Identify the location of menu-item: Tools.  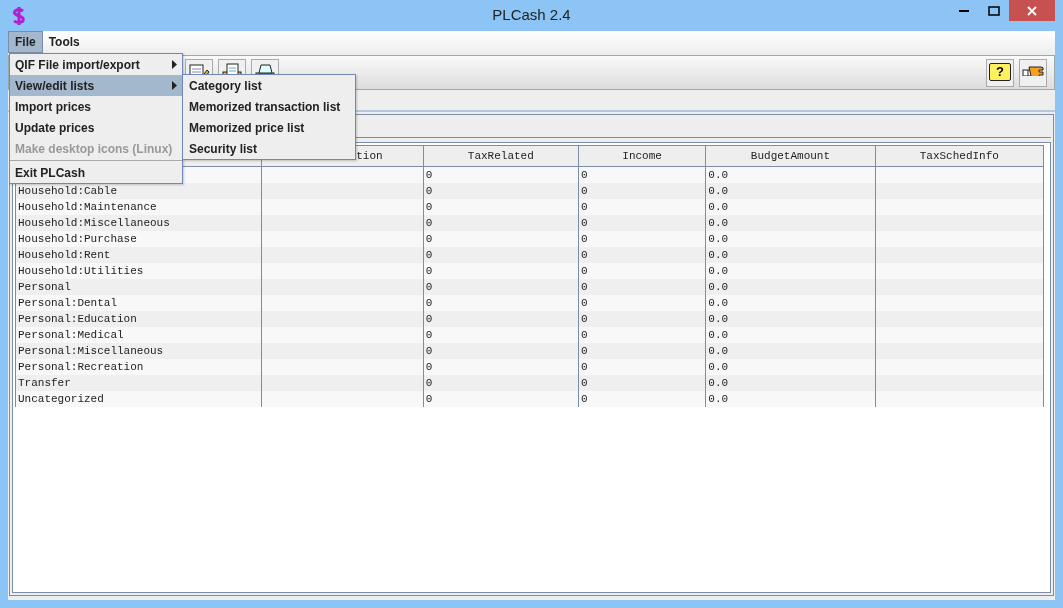
(64, 42).